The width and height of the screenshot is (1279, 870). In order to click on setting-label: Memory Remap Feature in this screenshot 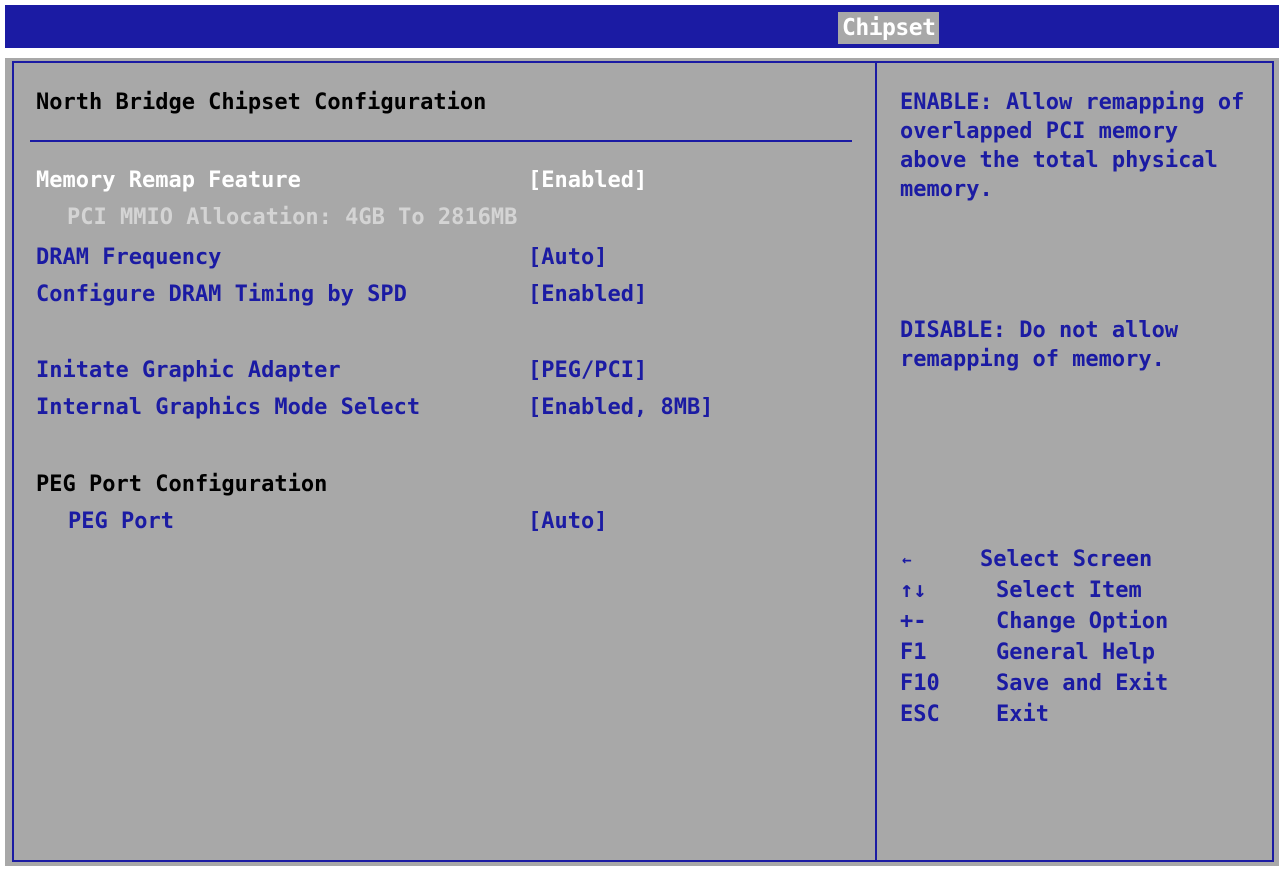, I will do `click(168, 180)`.